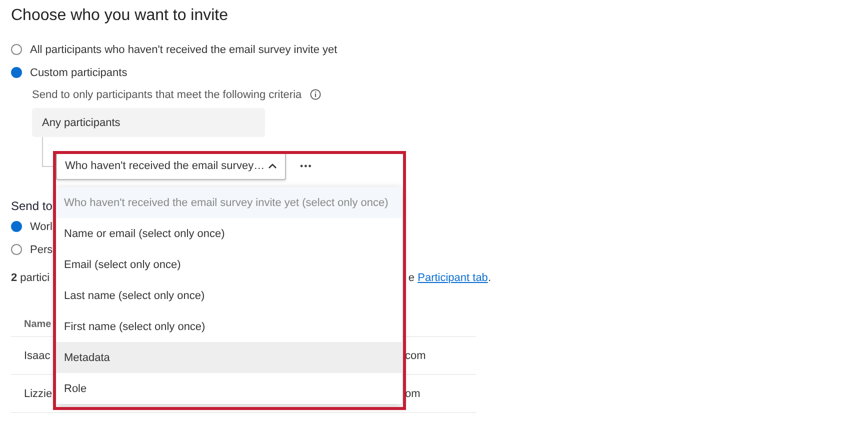 The image size is (850, 425). Describe the element at coordinates (229, 295) in the screenshot. I see `menu-item: Last name (select only once)` at that location.